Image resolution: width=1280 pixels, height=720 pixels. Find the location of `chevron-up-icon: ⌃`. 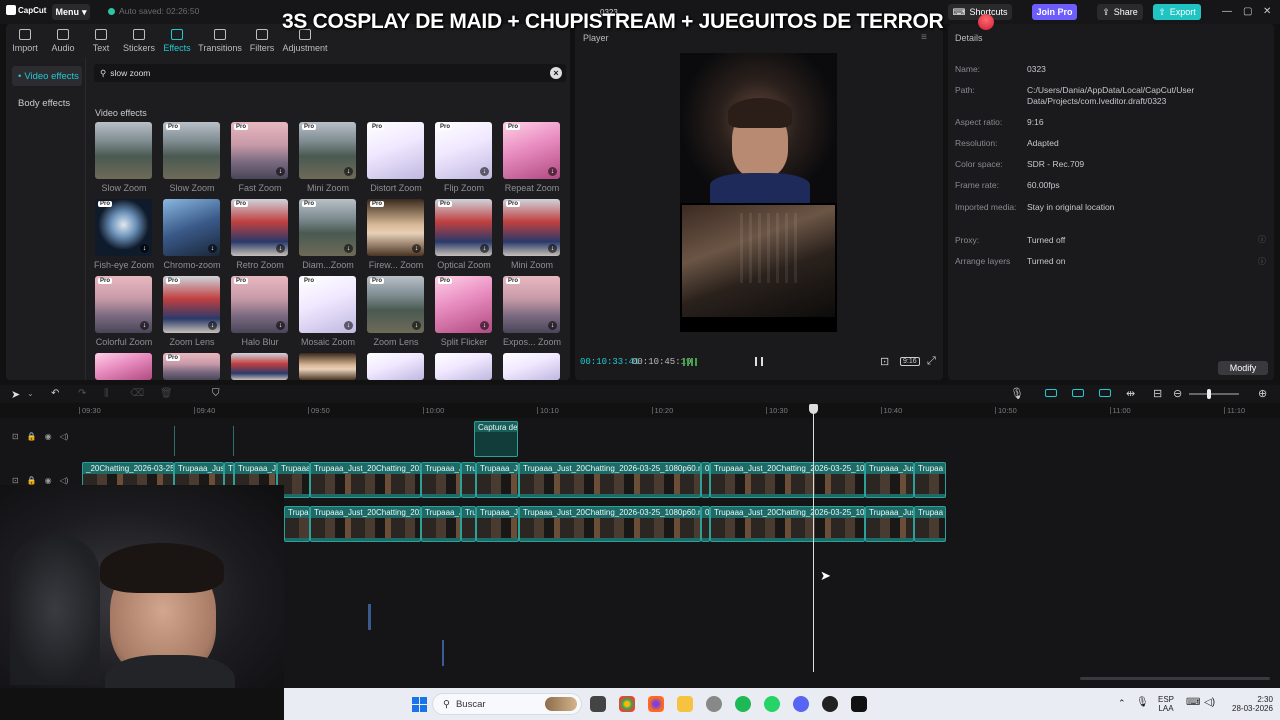

chevron-up-icon: ⌃ is located at coordinates (1122, 703).